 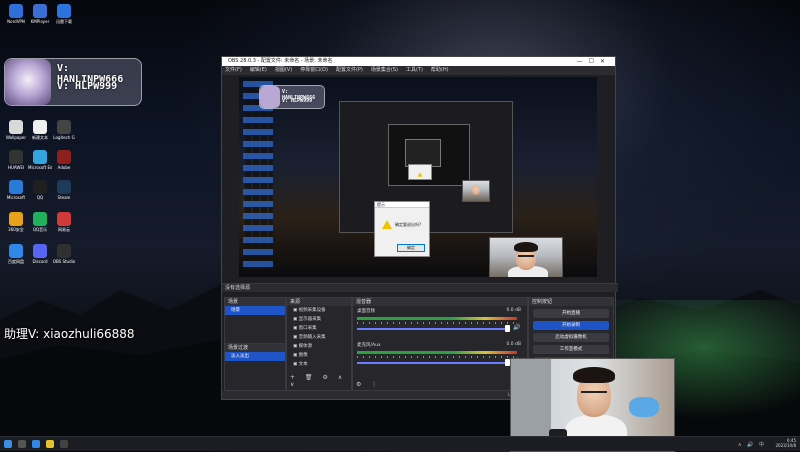 What do you see at coordinates (437, 318) in the screenshot?
I see `level-meter-desktop` at bounding box center [437, 318].